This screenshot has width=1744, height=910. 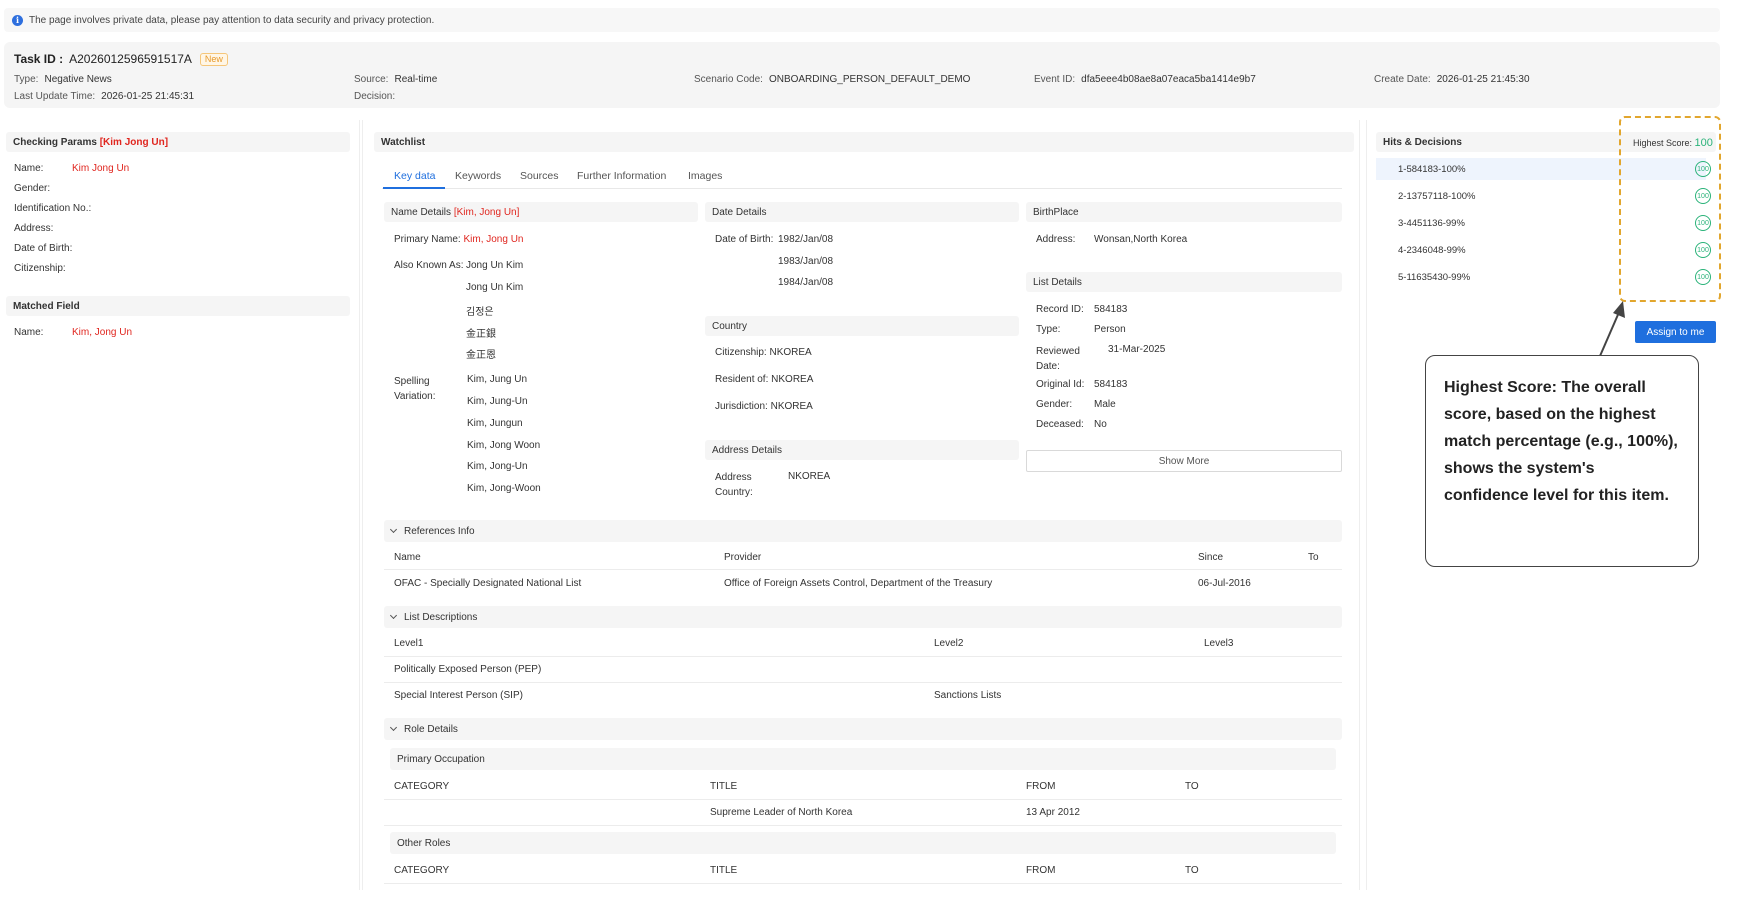 I want to click on original-id-row: Original Id: 584183, so click(x=1082, y=384).